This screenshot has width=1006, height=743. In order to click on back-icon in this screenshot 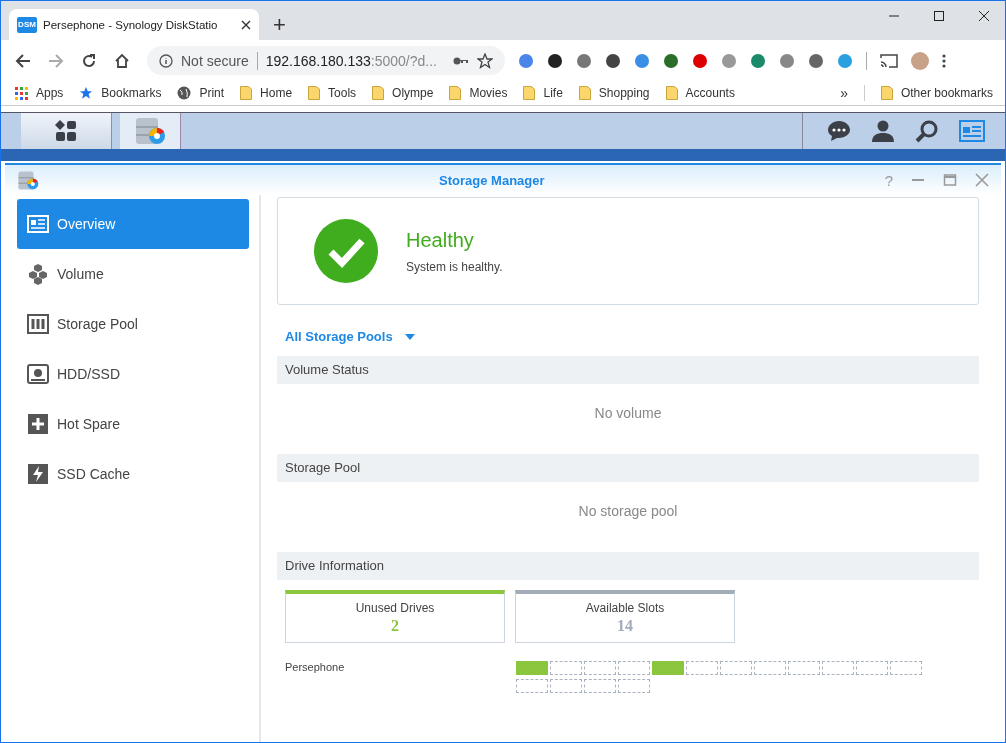, I will do `click(23, 60)`.